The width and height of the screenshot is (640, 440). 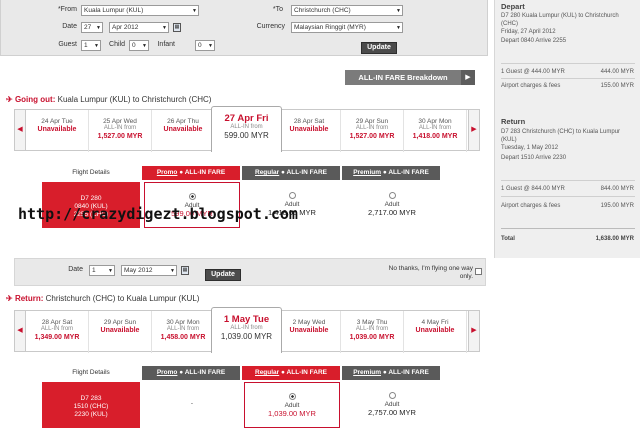 I want to click on date-option: 29 Apr Sun Unavailable, so click(x=120, y=332).